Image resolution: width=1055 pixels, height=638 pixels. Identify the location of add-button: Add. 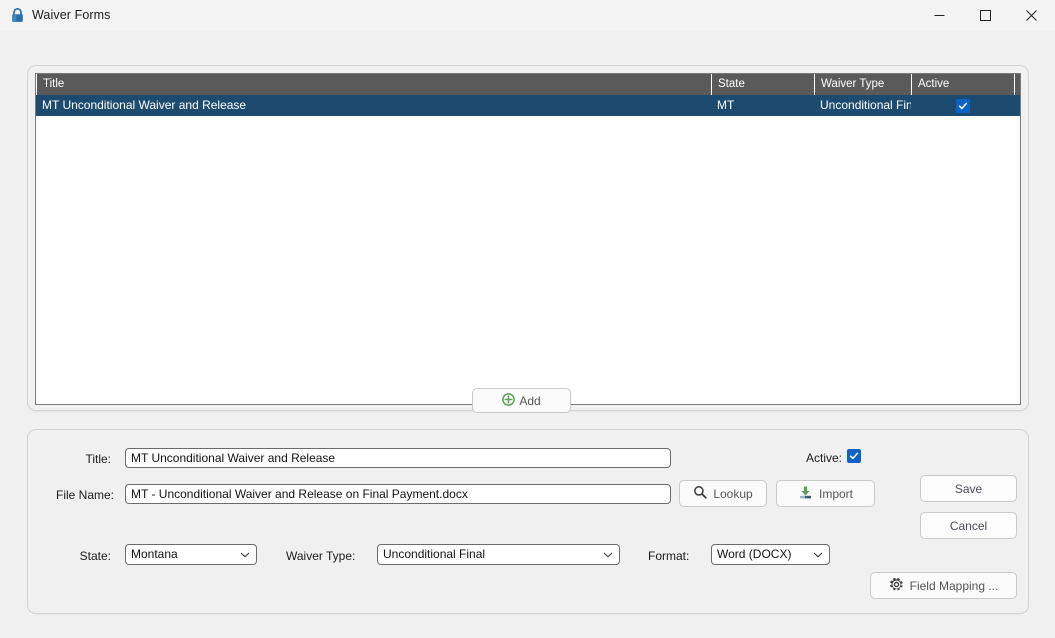
(521, 400).